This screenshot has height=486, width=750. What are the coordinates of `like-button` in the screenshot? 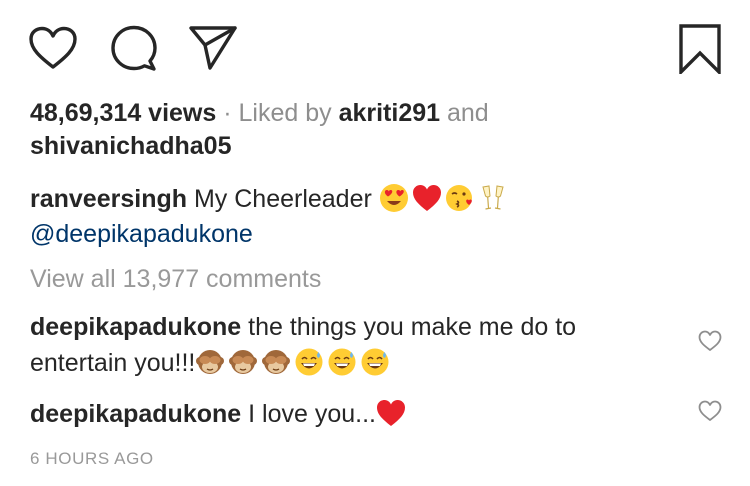 It's located at (53, 48).